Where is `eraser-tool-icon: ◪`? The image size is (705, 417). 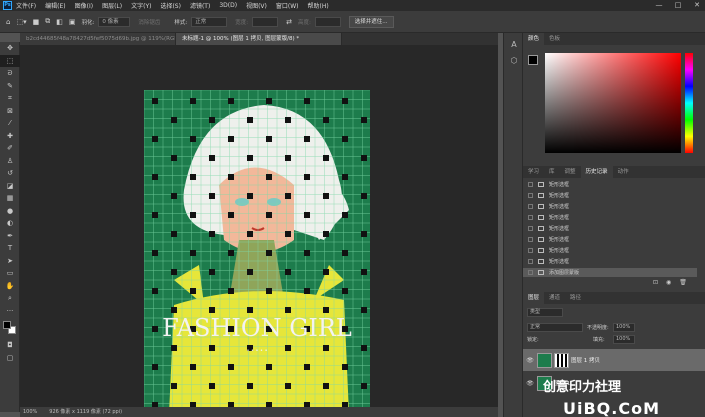 eraser-tool-icon: ◪ is located at coordinates (10, 186).